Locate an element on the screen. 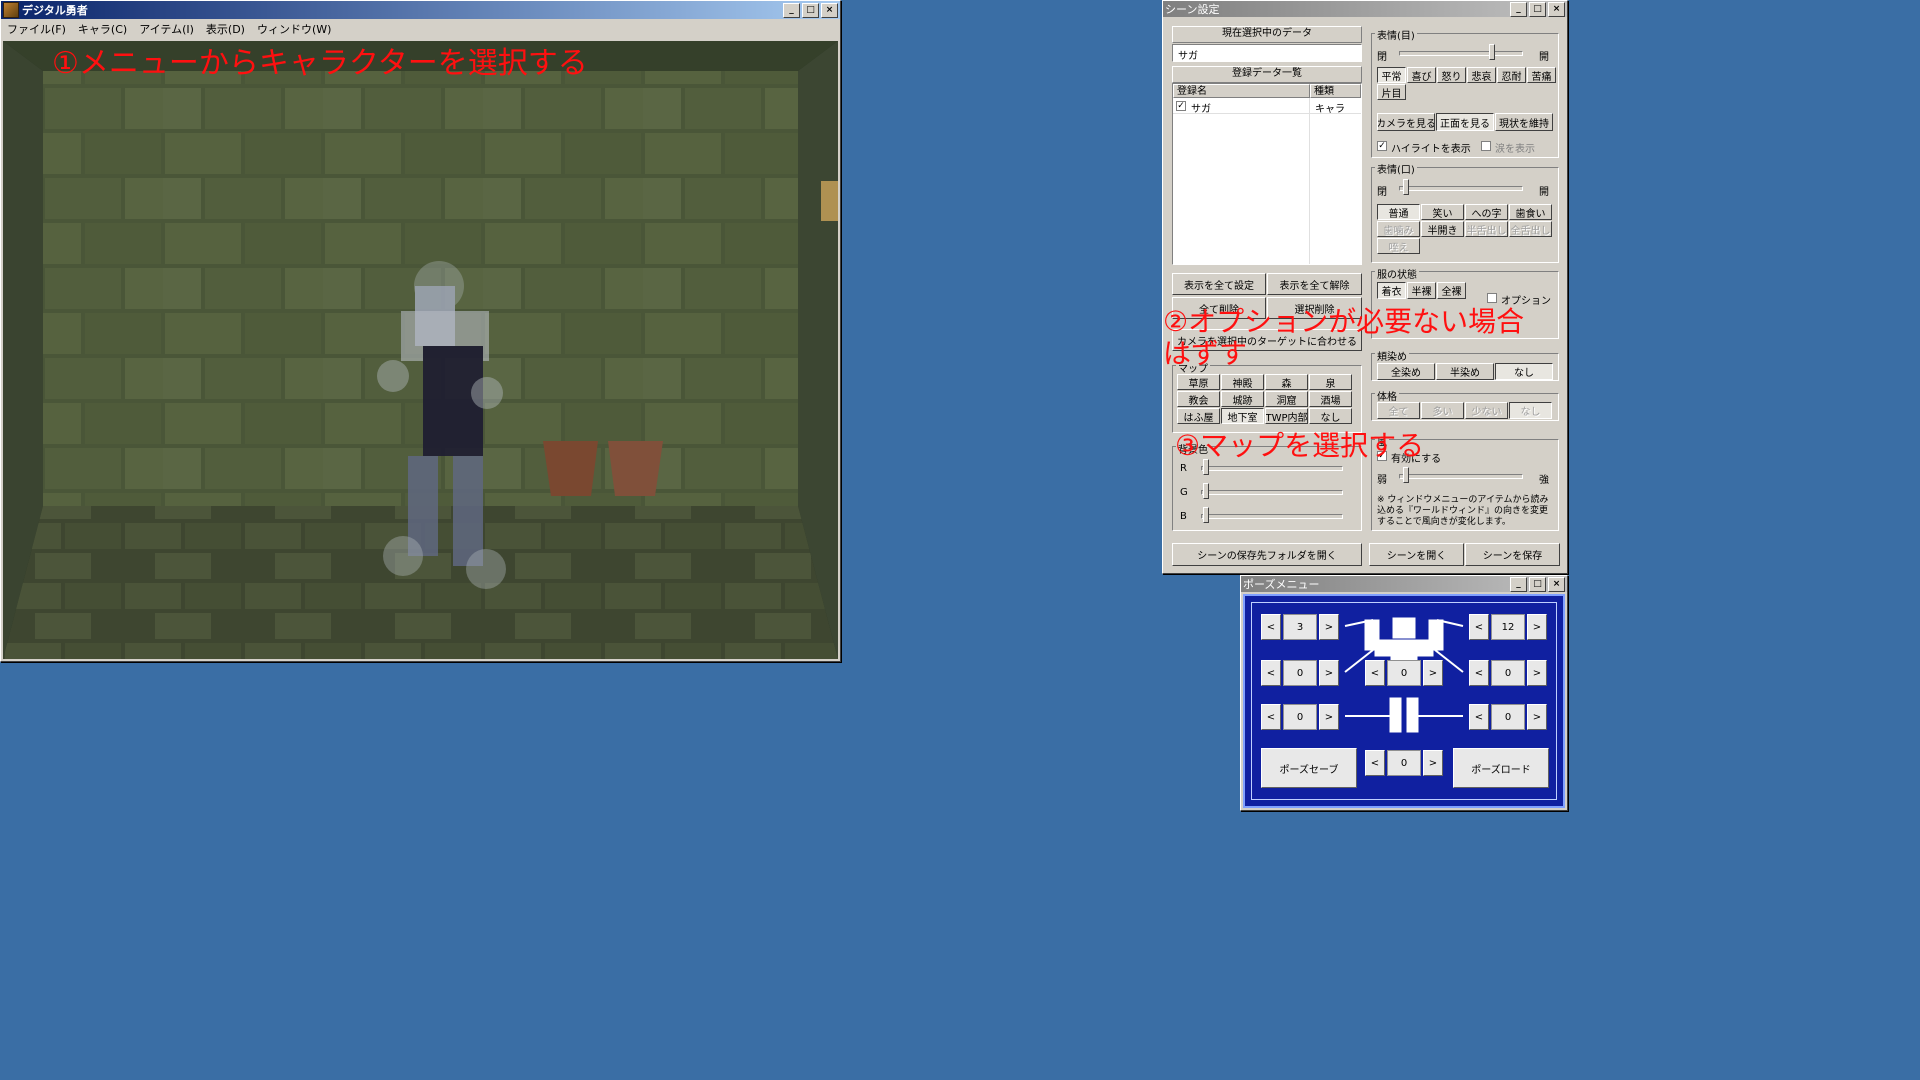  map-button: 洞窟 is located at coordinates (1286, 399).